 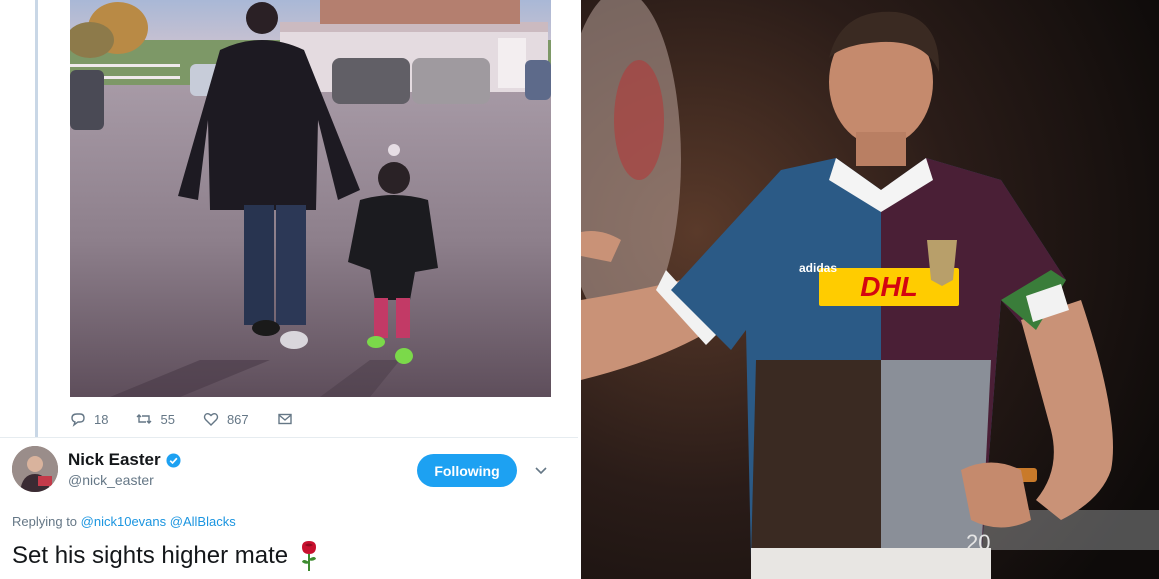 What do you see at coordinates (167, 419) in the screenshot?
I see `retweet-count: 55` at bounding box center [167, 419].